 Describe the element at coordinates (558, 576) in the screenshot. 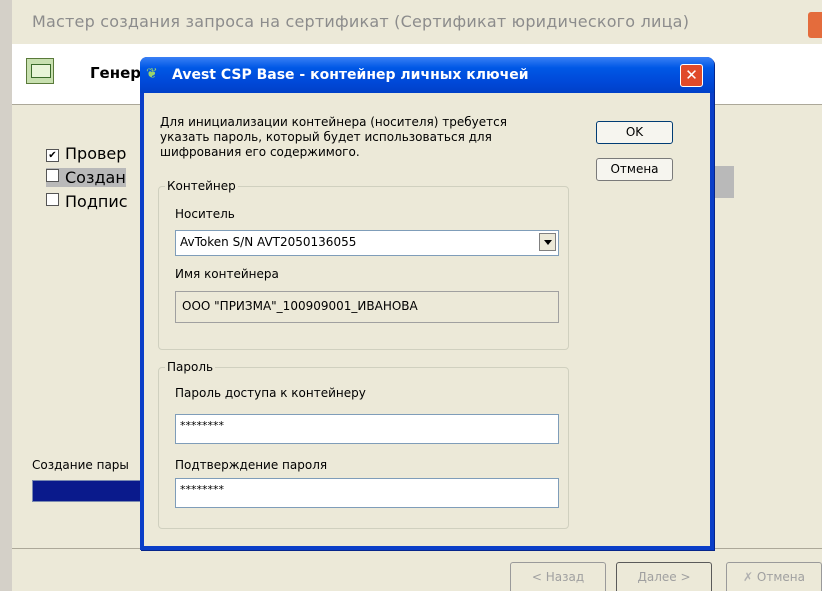

I see `back-button: < Назад` at that location.